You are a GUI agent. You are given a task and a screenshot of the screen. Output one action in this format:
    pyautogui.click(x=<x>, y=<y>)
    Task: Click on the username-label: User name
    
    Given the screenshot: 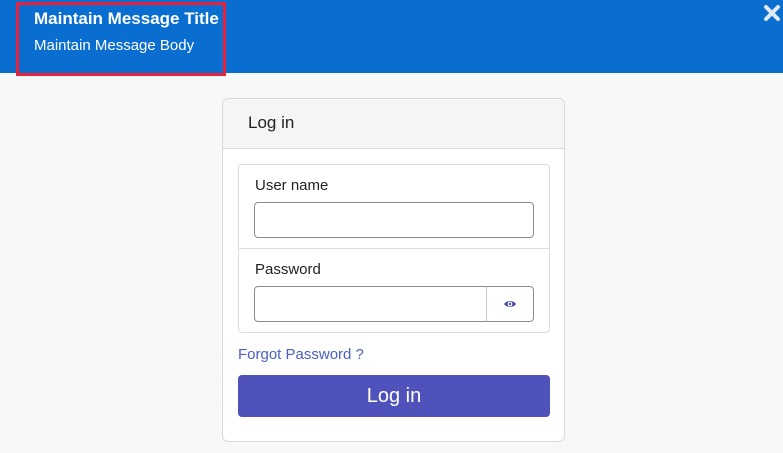 What is the action you would take?
    pyautogui.click(x=292, y=185)
    